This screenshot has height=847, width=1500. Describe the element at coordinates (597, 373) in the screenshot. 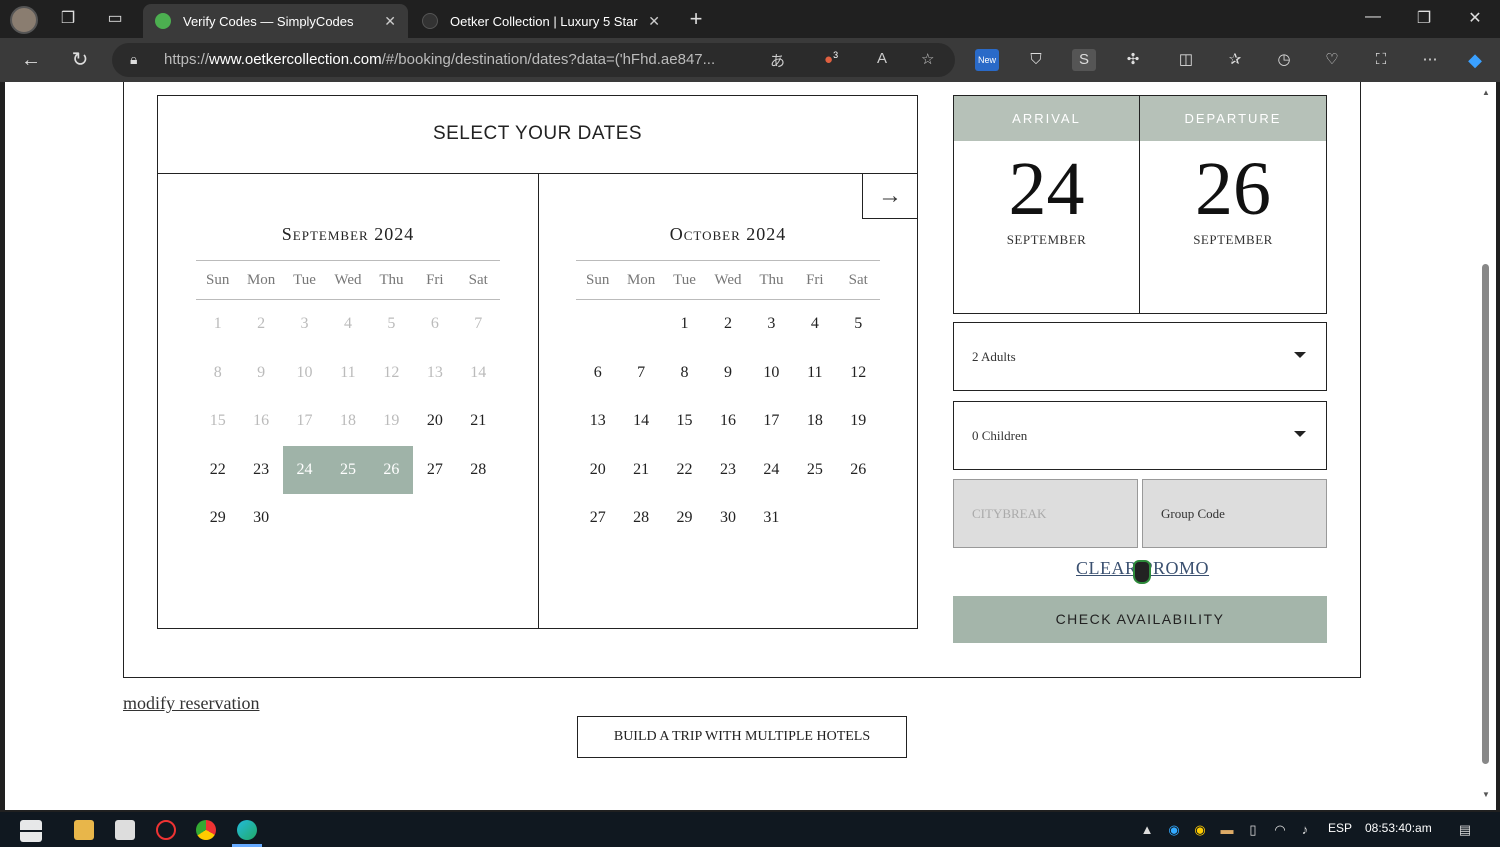

I see `calendar-day: 6` at that location.